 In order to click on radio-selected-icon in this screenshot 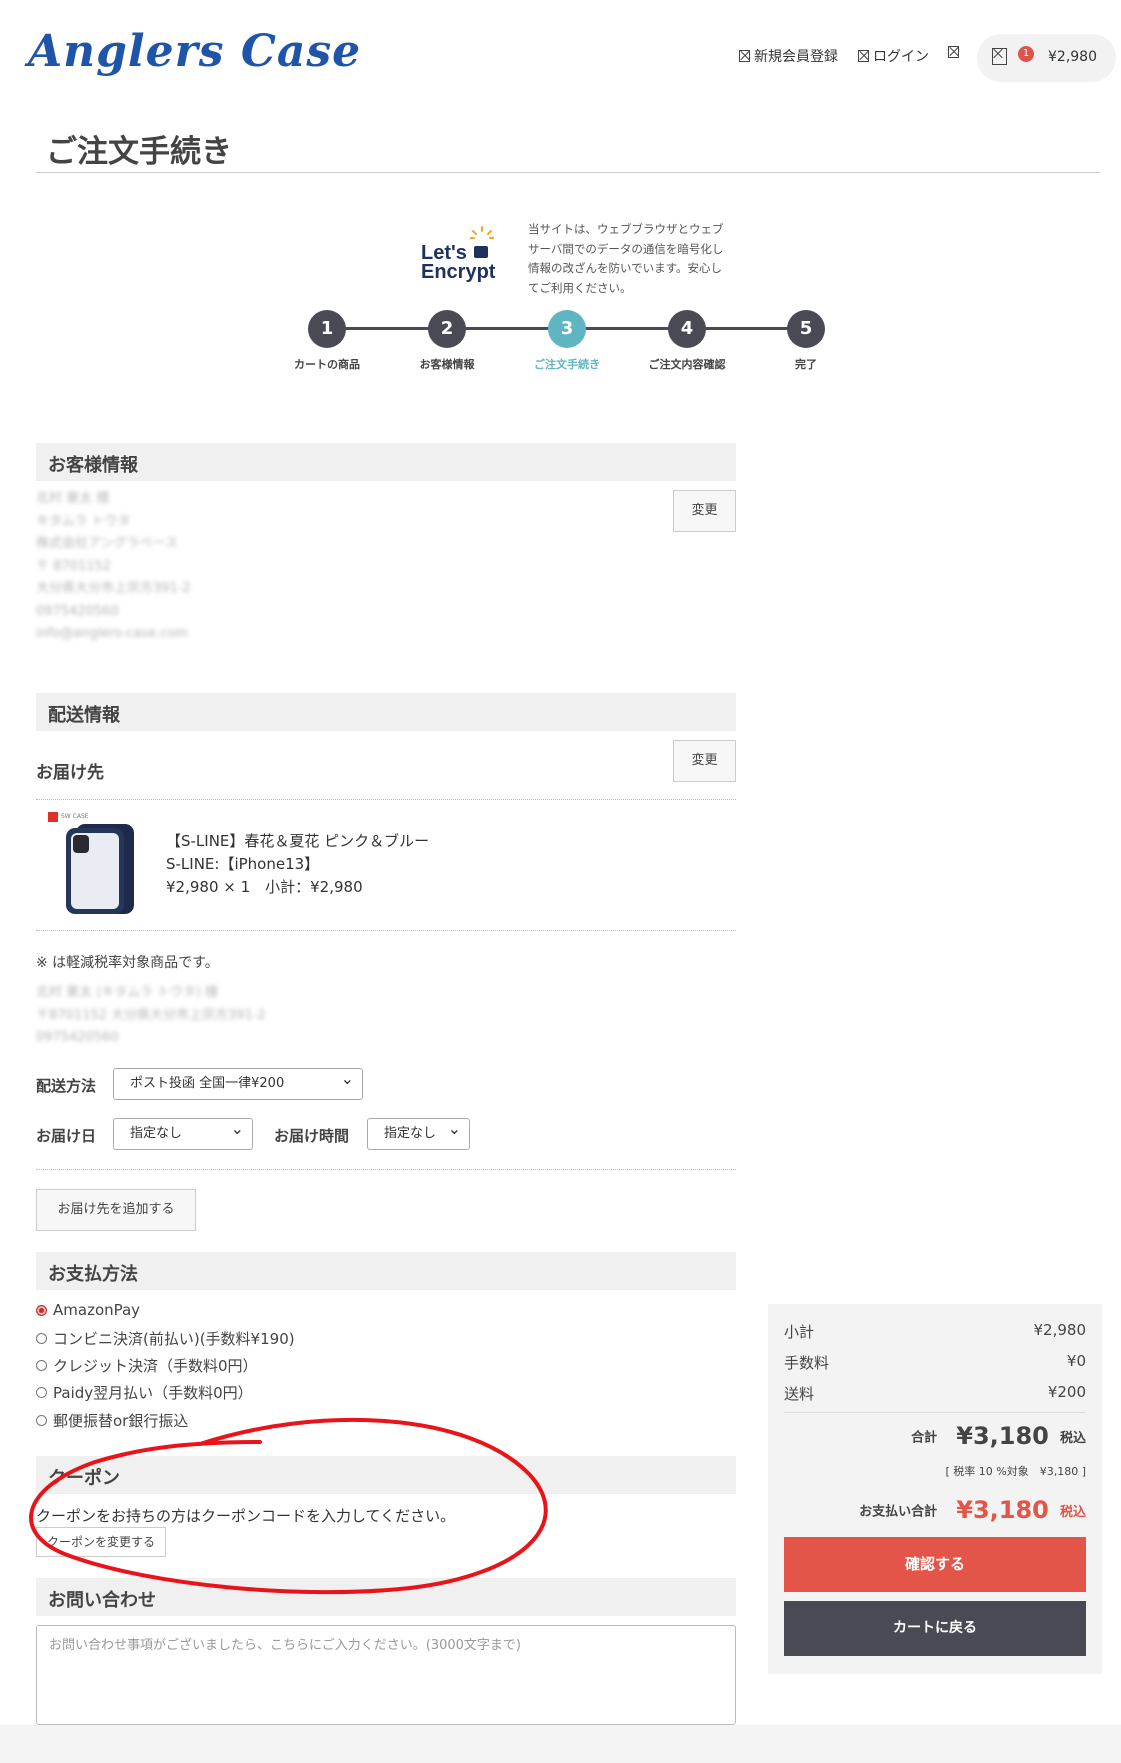, I will do `click(41, 1310)`.